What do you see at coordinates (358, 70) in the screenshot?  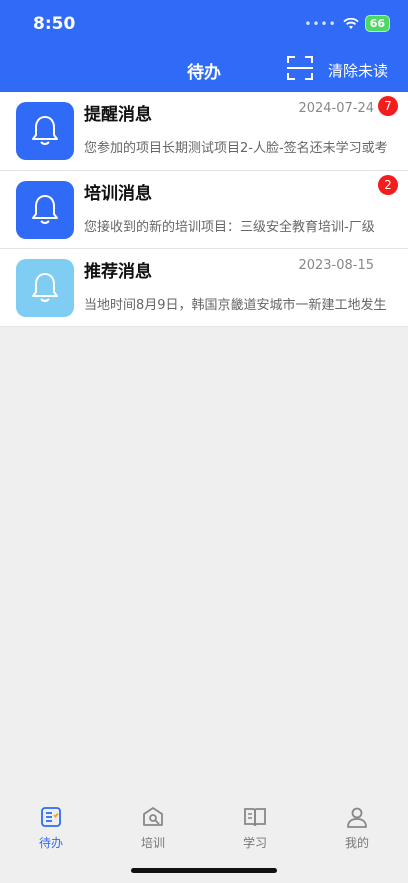 I see `clear-unread-button: 清除未读` at bounding box center [358, 70].